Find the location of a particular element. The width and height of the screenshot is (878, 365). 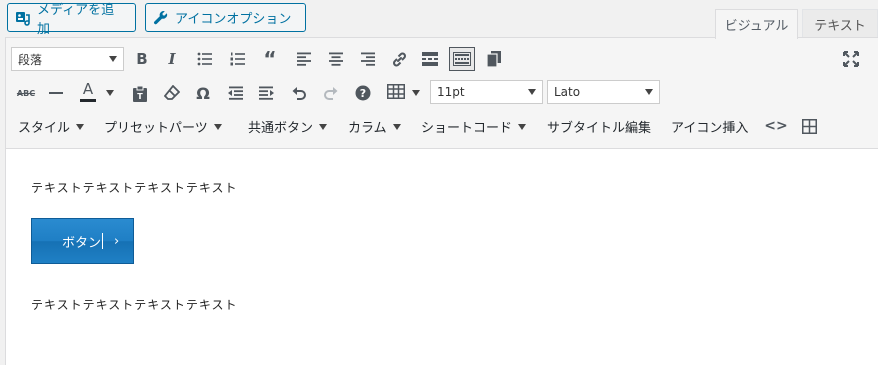

tab-text-label: テキスト is located at coordinates (840, 26).